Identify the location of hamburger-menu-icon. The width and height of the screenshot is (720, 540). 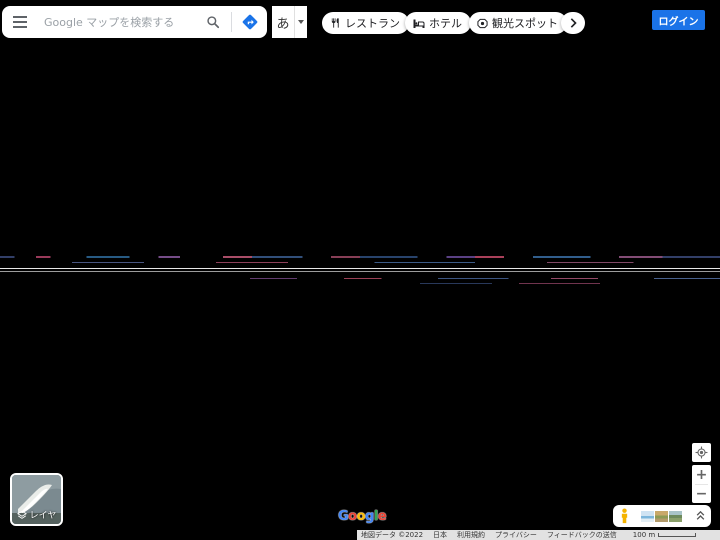
(20, 22).